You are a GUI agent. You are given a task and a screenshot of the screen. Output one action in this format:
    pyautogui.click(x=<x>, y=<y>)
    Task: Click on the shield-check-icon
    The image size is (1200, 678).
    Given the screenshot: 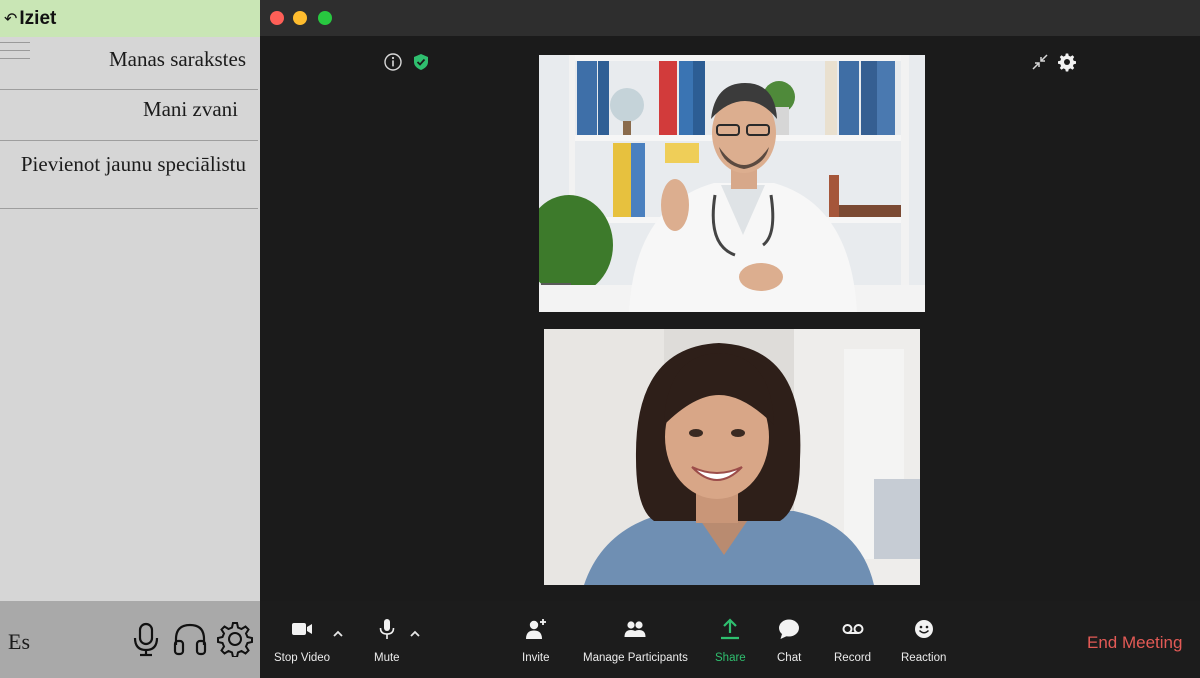 What is the action you would take?
    pyautogui.click(x=421, y=62)
    